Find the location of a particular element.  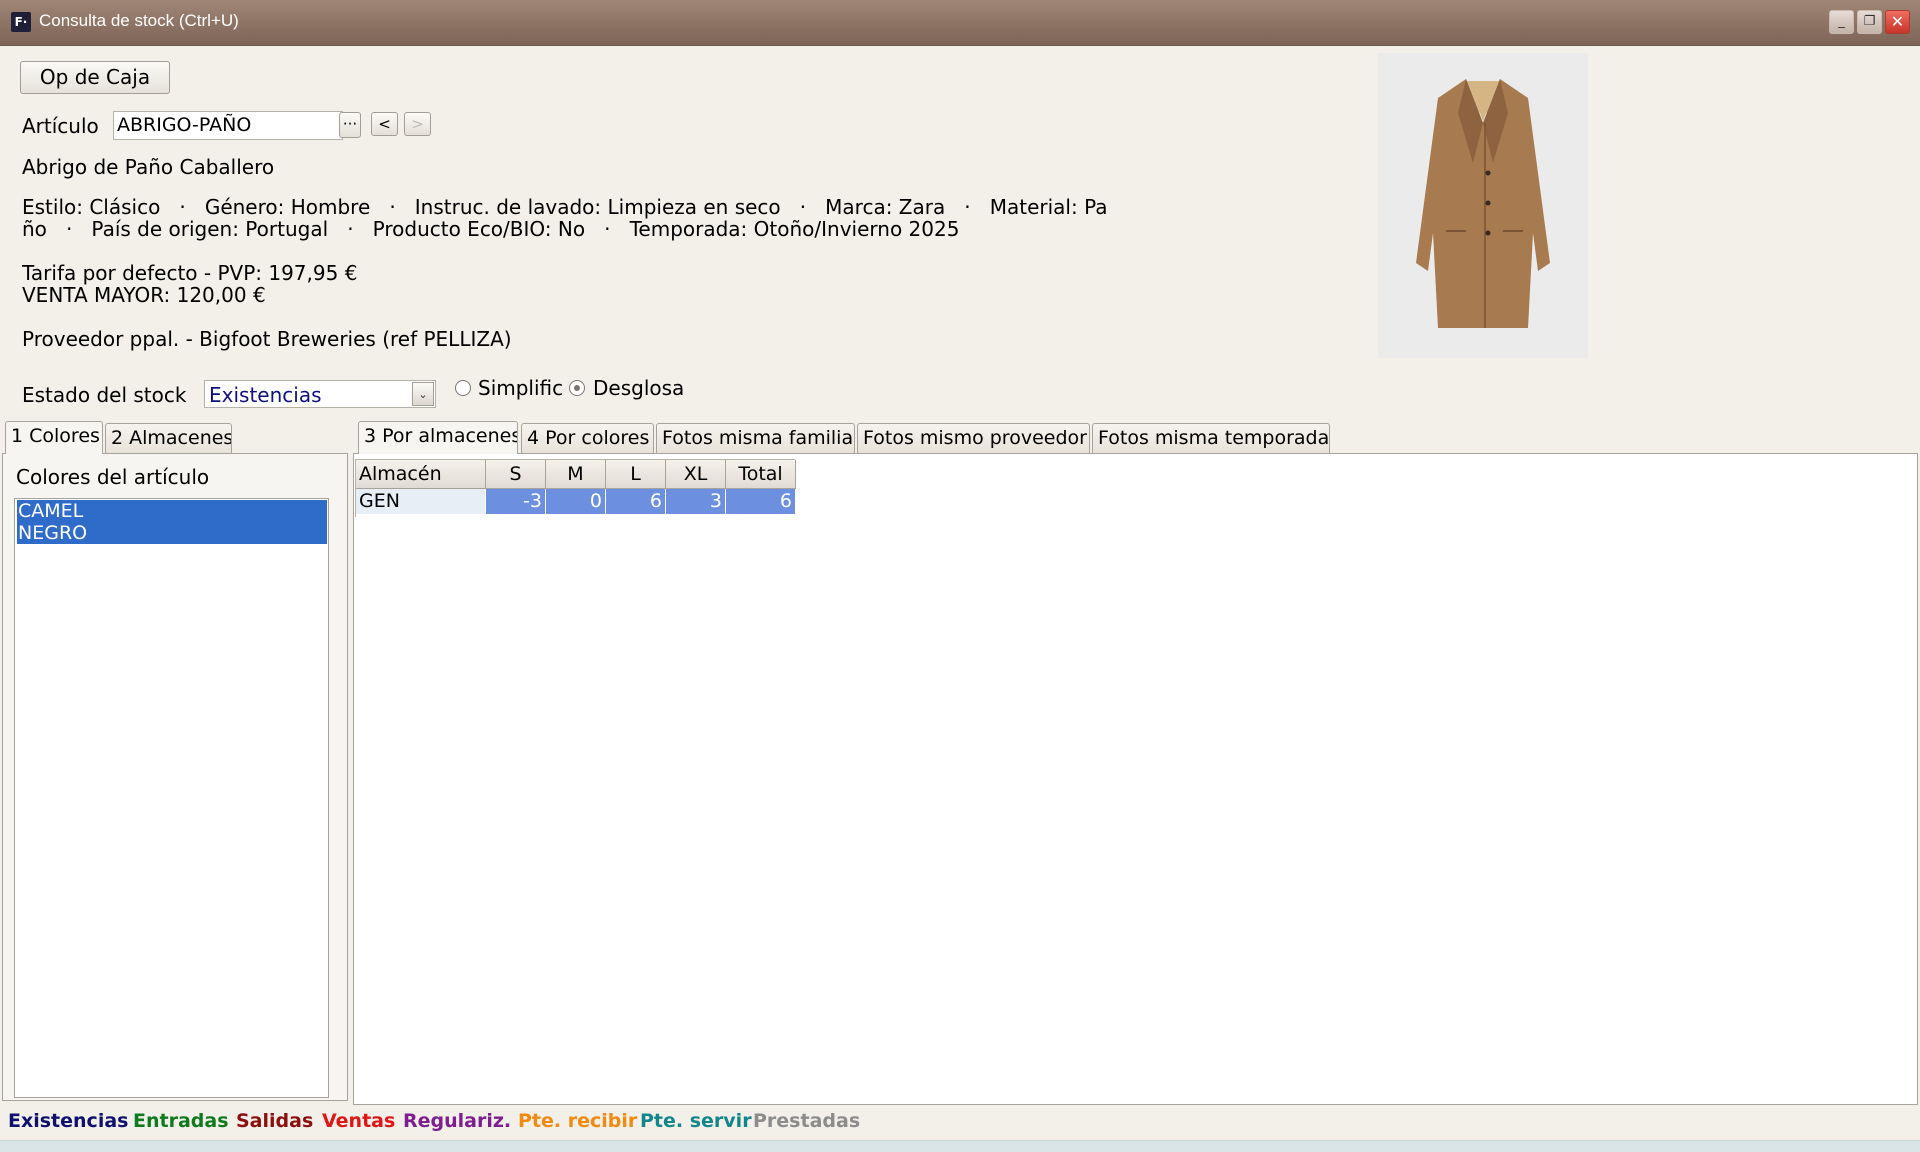

legend-ventas: Ventas is located at coordinates (359, 1121).